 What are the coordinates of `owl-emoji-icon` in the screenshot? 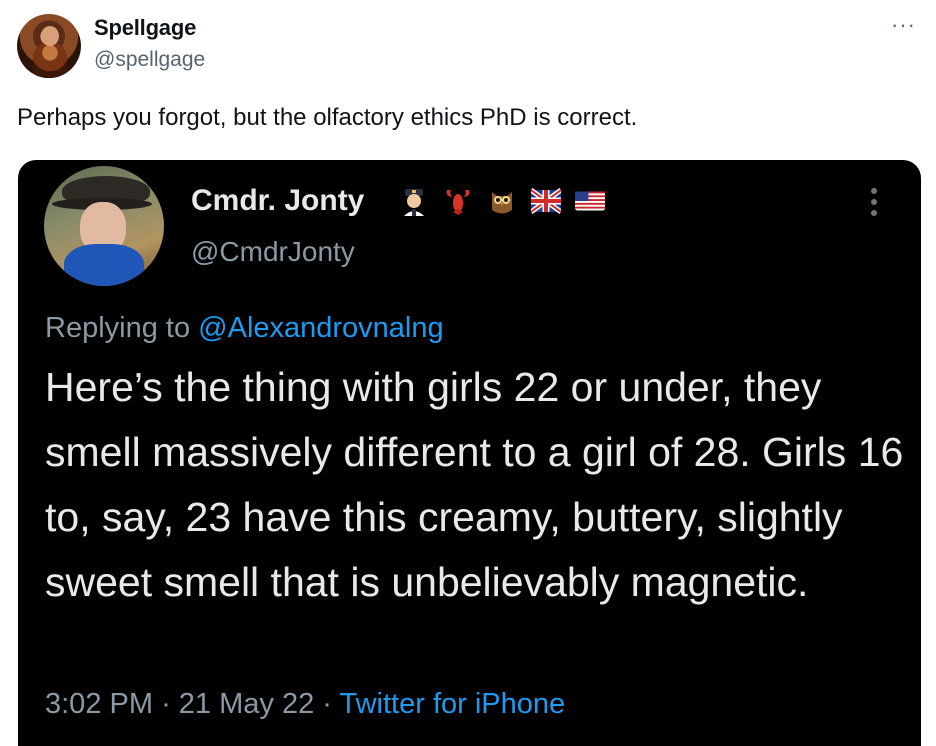 It's located at (502, 203).